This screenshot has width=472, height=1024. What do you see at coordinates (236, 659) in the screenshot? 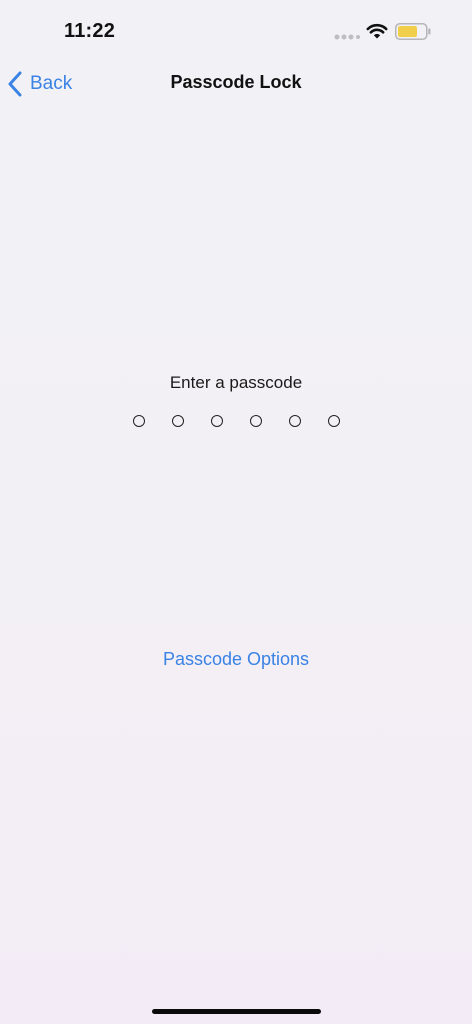
I see `passcode-options-button: Passcode Options` at bounding box center [236, 659].